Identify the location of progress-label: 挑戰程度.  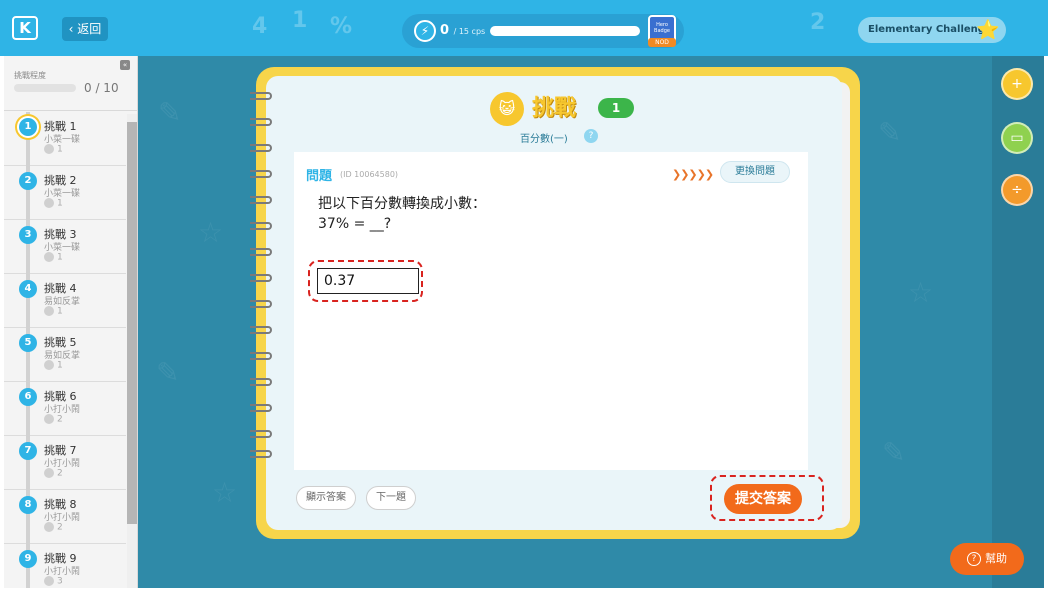
(30, 75).